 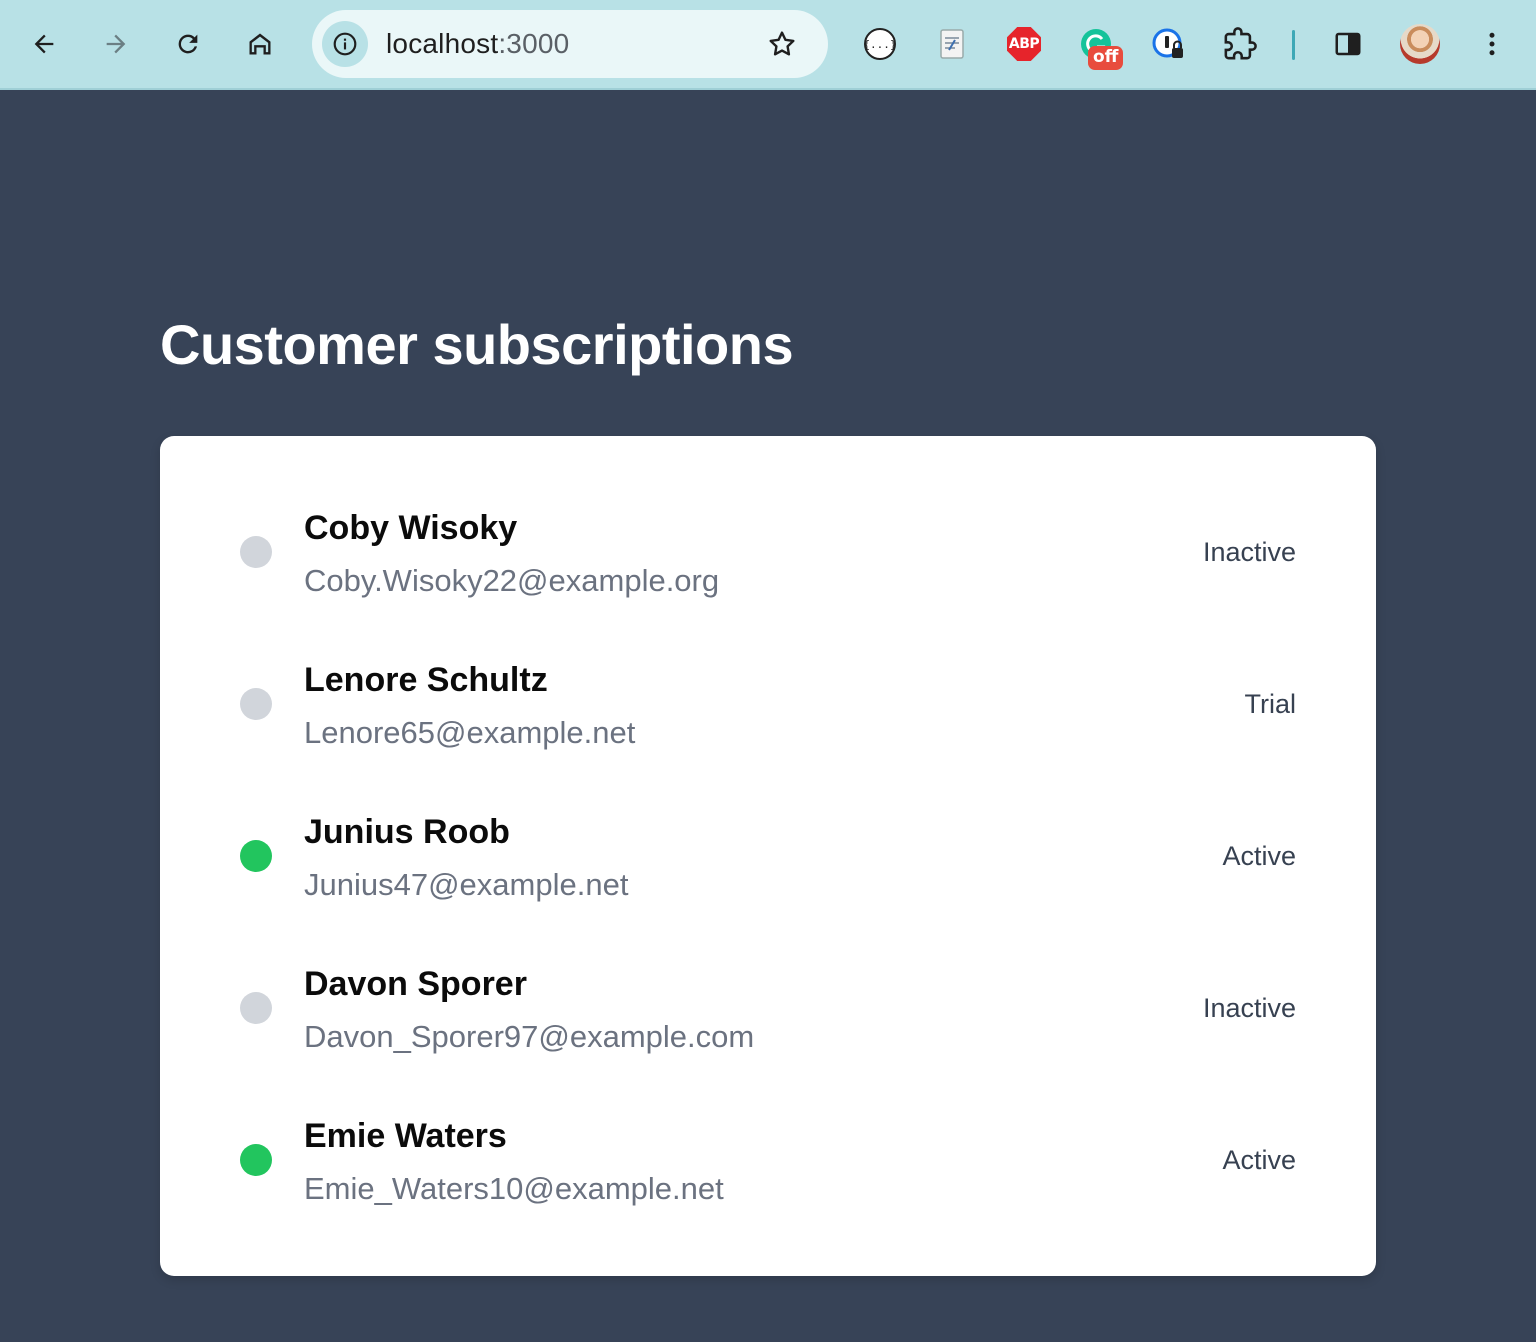 I want to click on json-viewer-extension: {...}, so click(x=880, y=44).